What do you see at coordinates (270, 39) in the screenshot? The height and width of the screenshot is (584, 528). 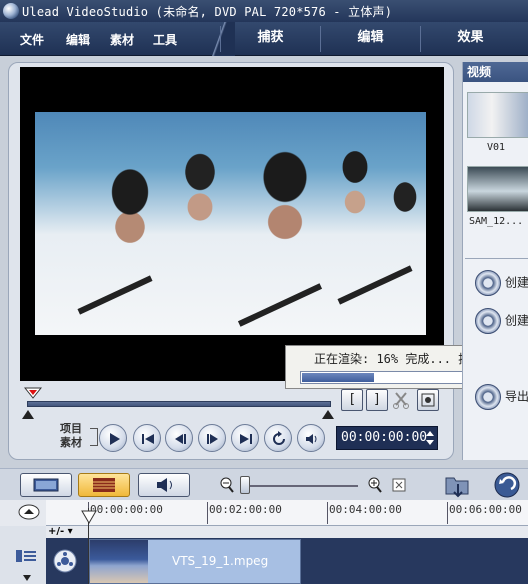 I see `tab-capture: 捕获` at bounding box center [270, 39].